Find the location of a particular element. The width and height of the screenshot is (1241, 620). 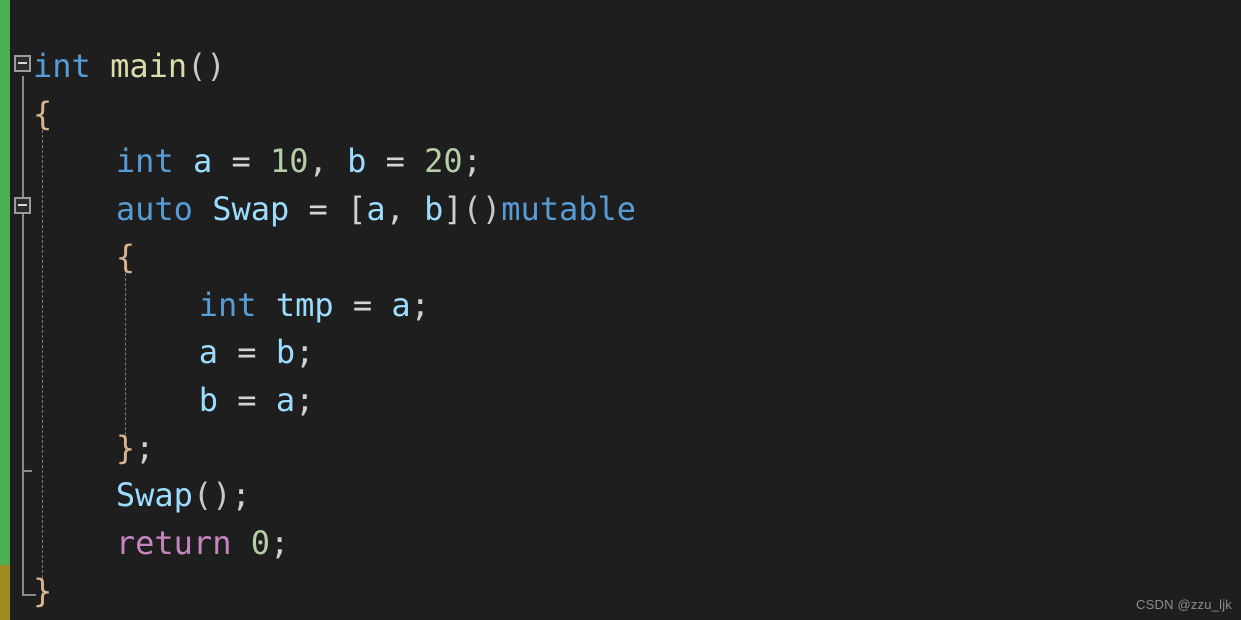

code-line: }; is located at coordinates (135, 448).